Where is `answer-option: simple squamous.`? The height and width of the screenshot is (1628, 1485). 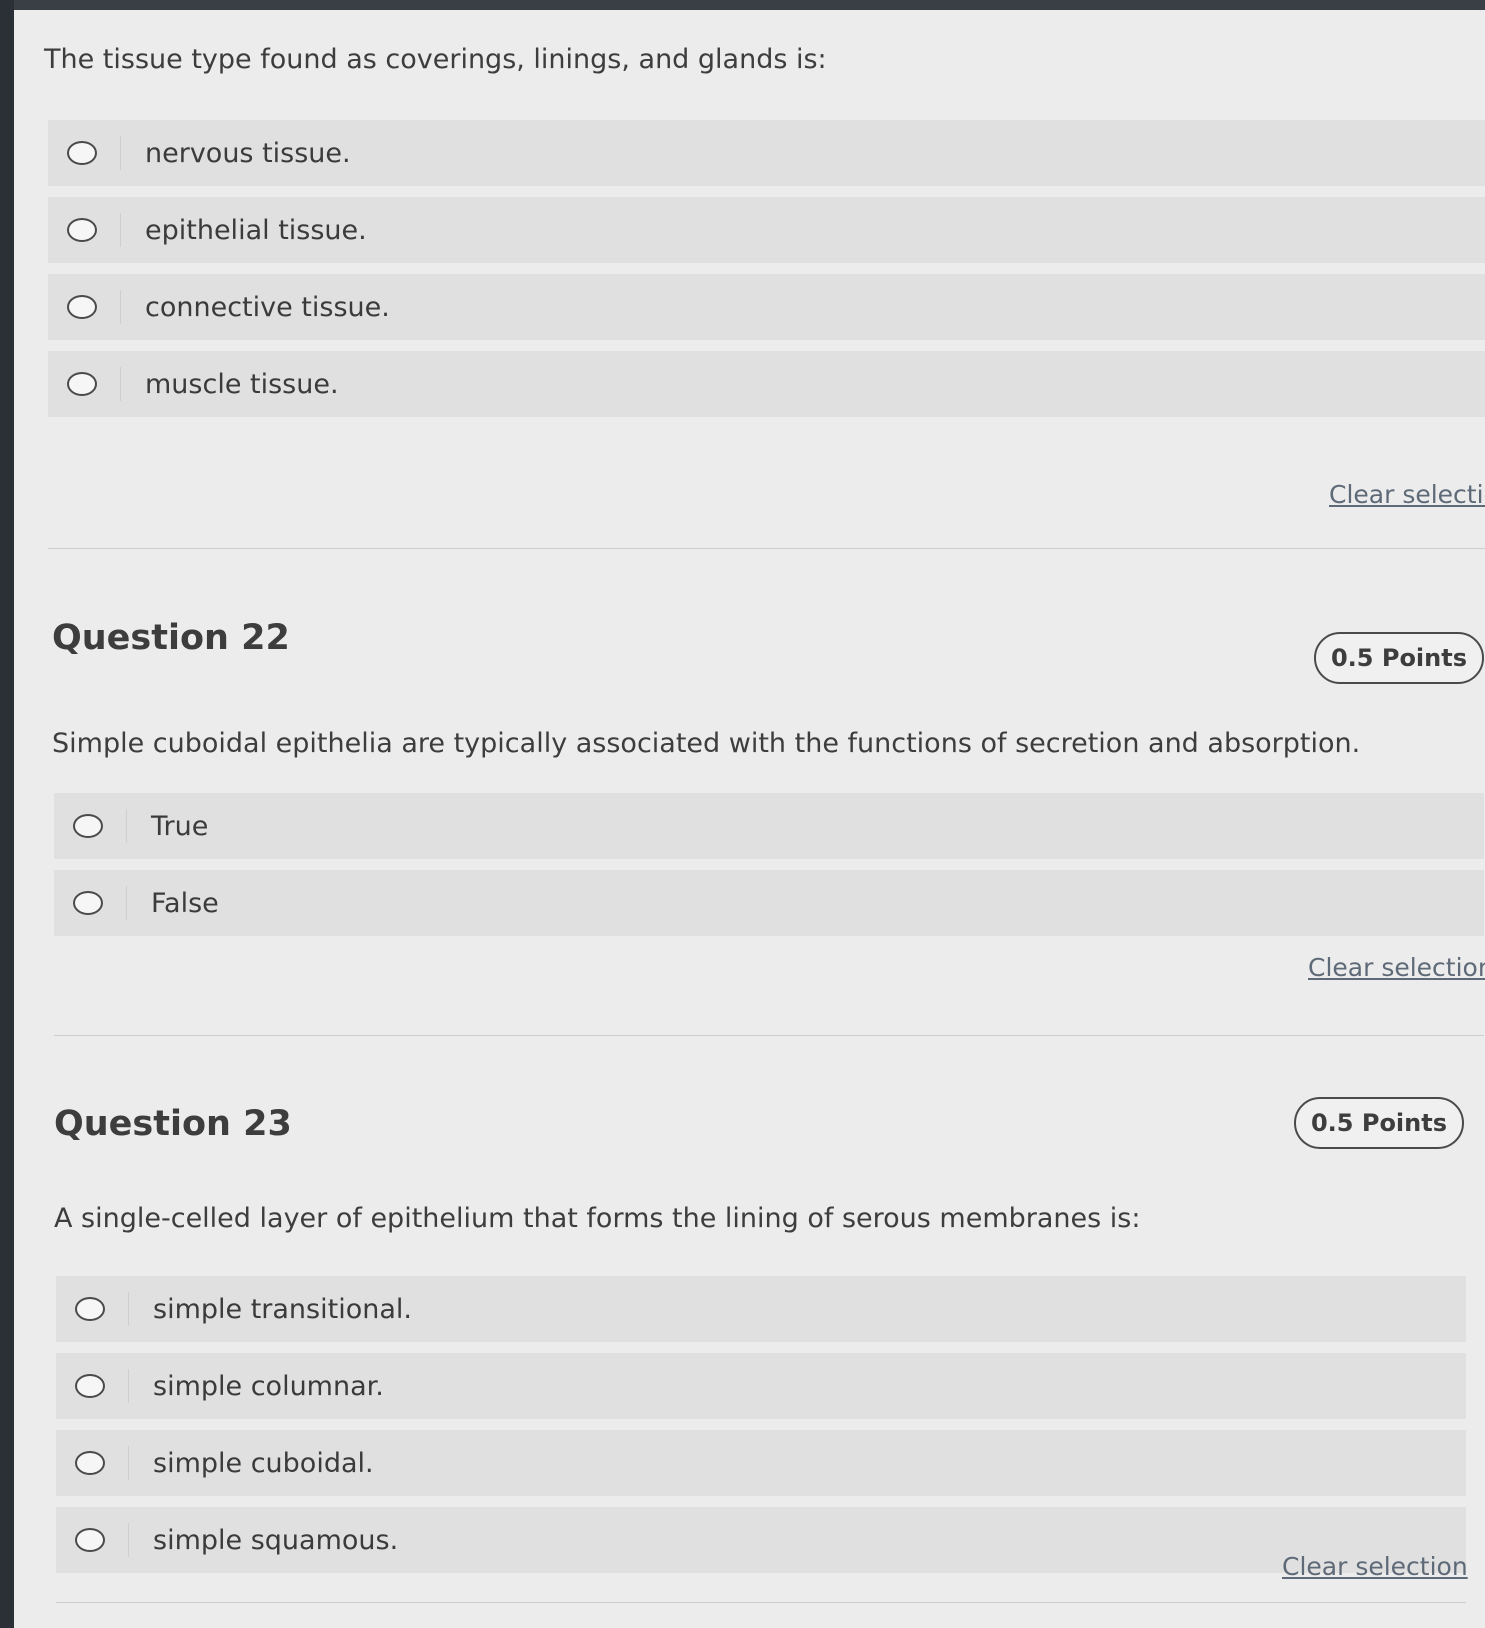 answer-option: simple squamous. is located at coordinates (761, 1540).